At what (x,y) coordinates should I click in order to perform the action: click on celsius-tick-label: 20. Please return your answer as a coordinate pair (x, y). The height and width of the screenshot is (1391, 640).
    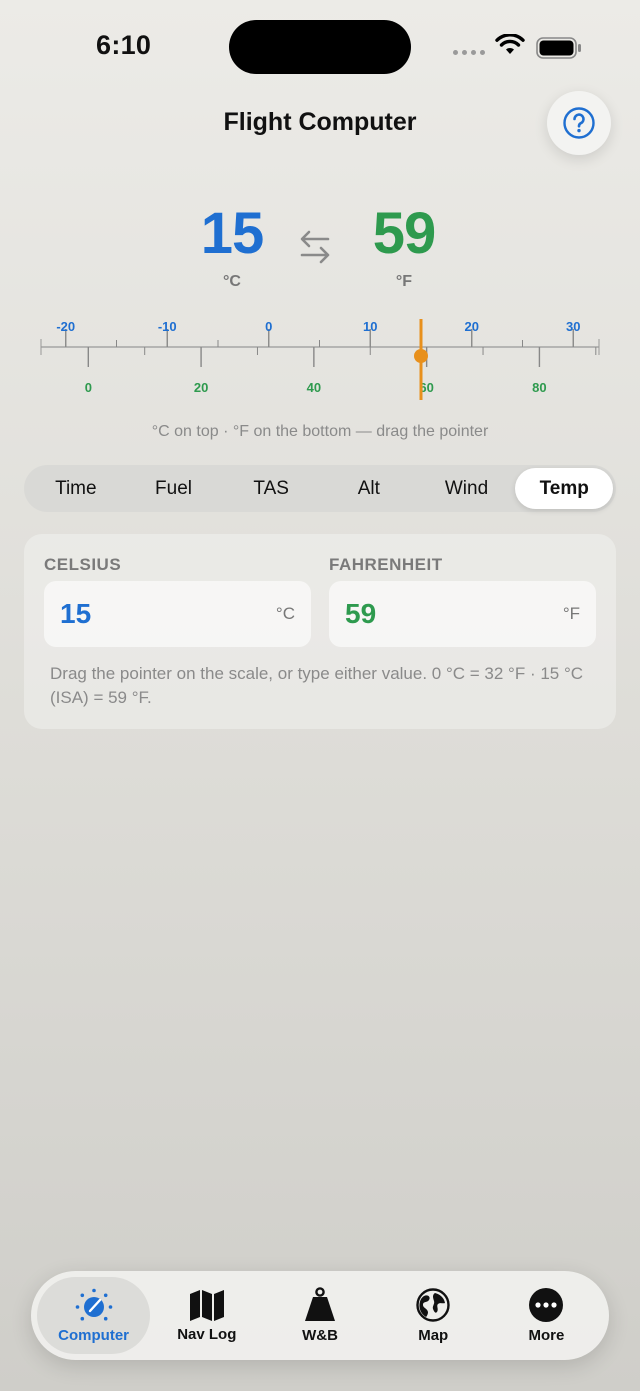
    Looking at the image, I should click on (472, 326).